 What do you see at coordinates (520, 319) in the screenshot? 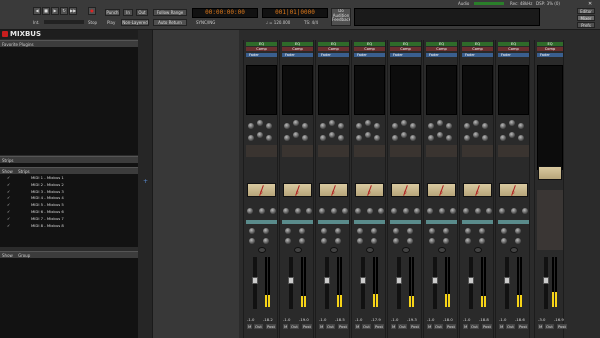
I see `peak-value: -18.6` at bounding box center [520, 319].